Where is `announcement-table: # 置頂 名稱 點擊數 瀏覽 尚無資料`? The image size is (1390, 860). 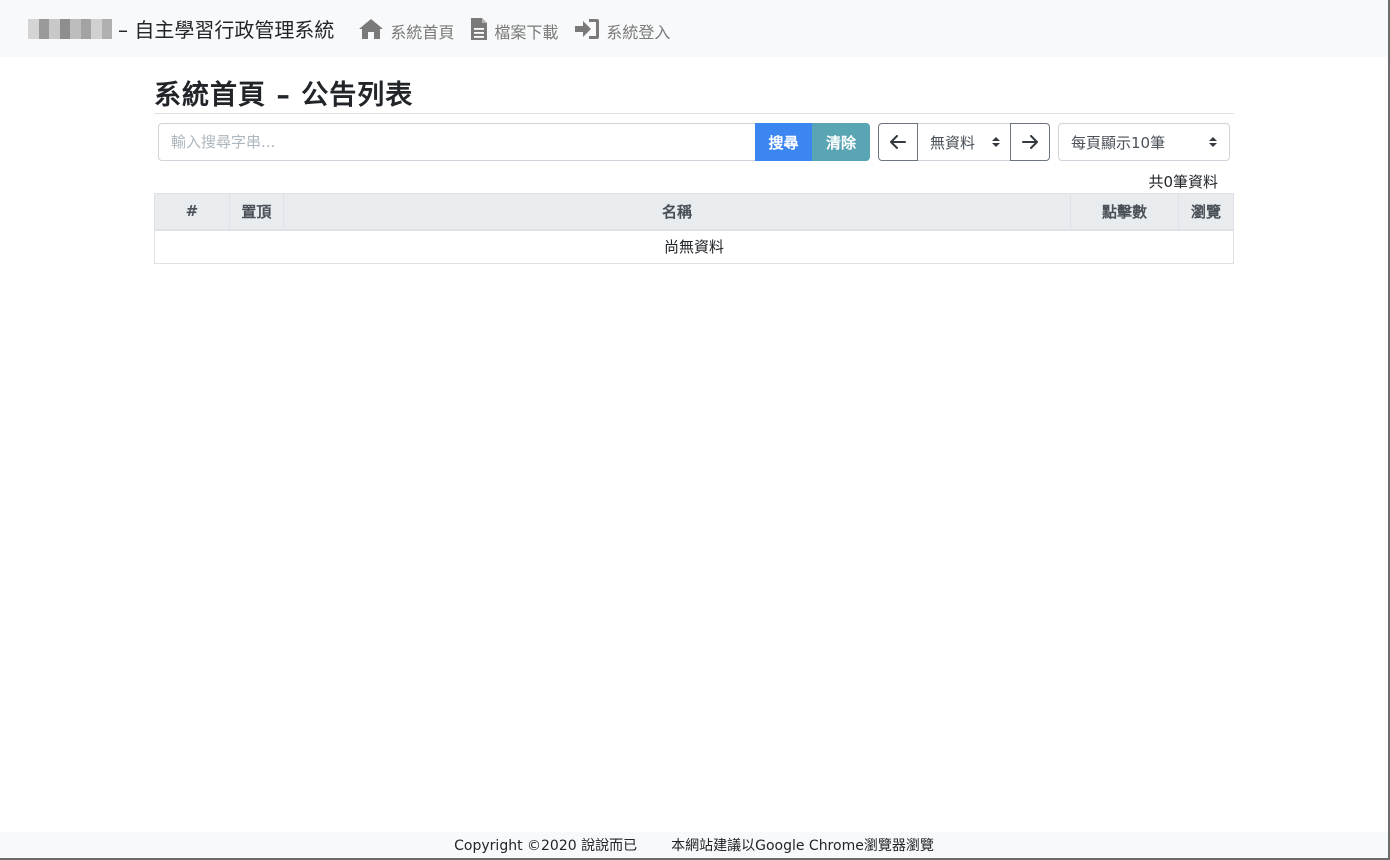 announcement-table: # 置頂 名稱 點擊數 瀏覽 尚無資料 is located at coordinates (694, 228).